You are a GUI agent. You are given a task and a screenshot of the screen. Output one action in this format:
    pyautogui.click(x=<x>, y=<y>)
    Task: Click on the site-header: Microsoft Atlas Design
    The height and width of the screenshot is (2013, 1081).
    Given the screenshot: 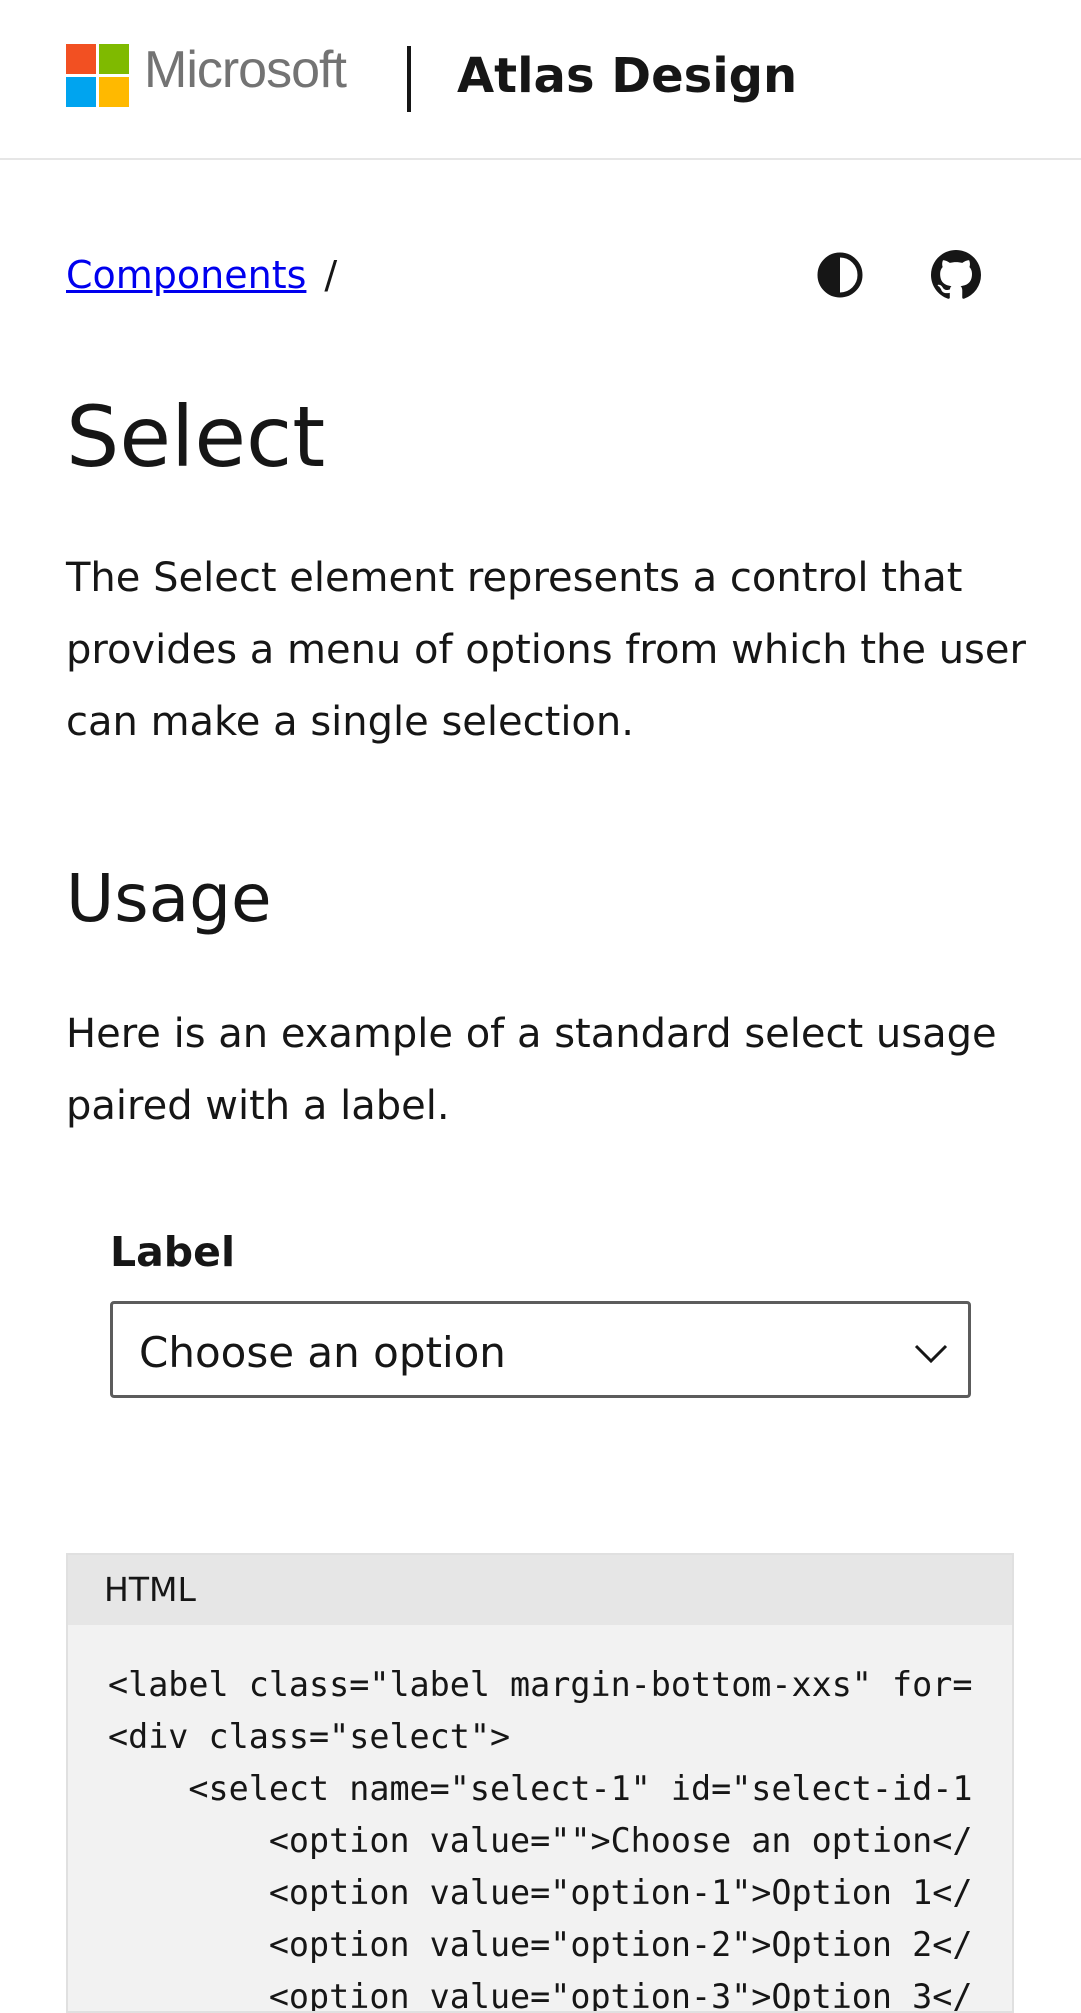 What is the action you would take?
    pyautogui.click(x=540, y=80)
    